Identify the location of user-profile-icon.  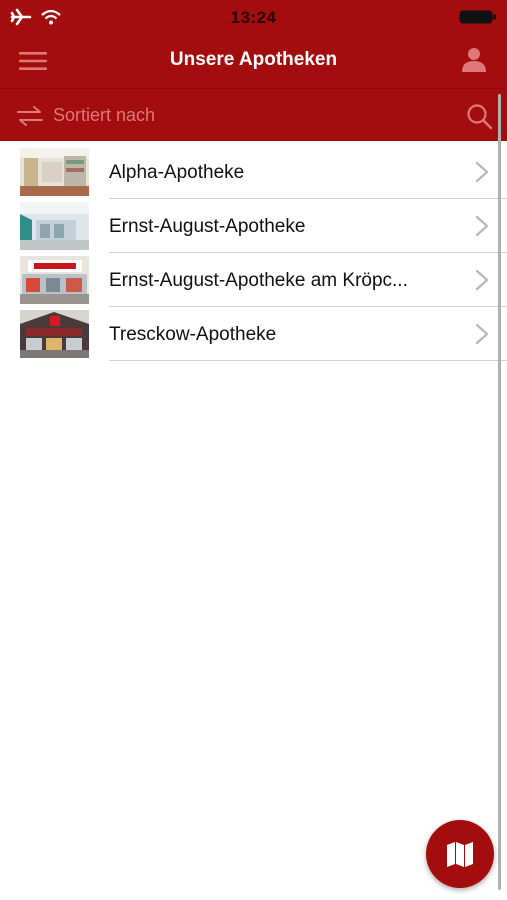
(474, 60).